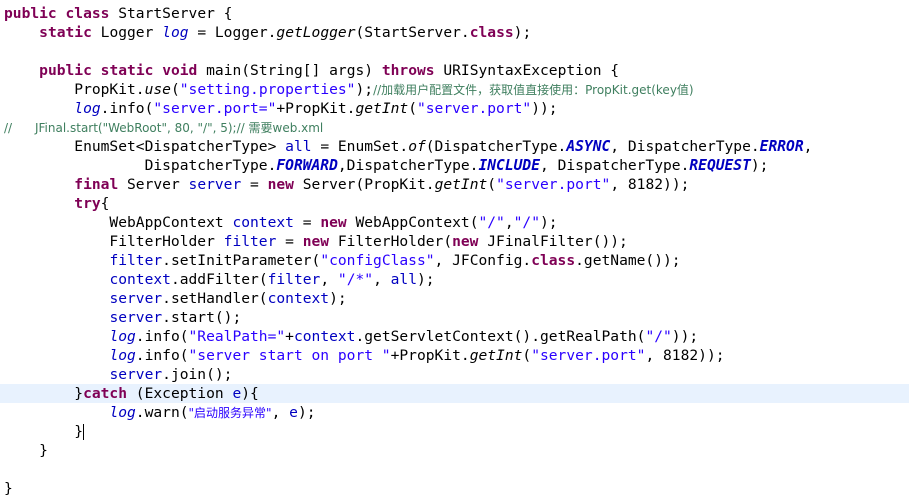  I want to click on code-token: Server, so click(153, 184).